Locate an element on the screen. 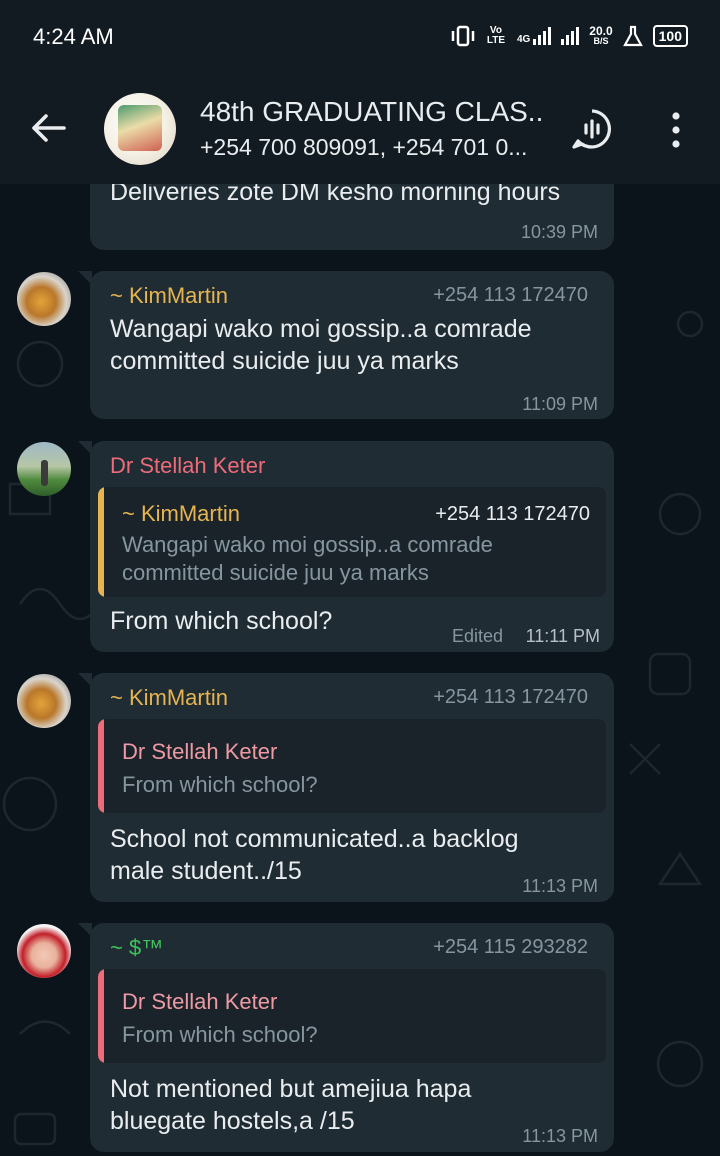 This screenshot has height=1156, width=720. edited-label: Edited is located at coordinates (478, 636).